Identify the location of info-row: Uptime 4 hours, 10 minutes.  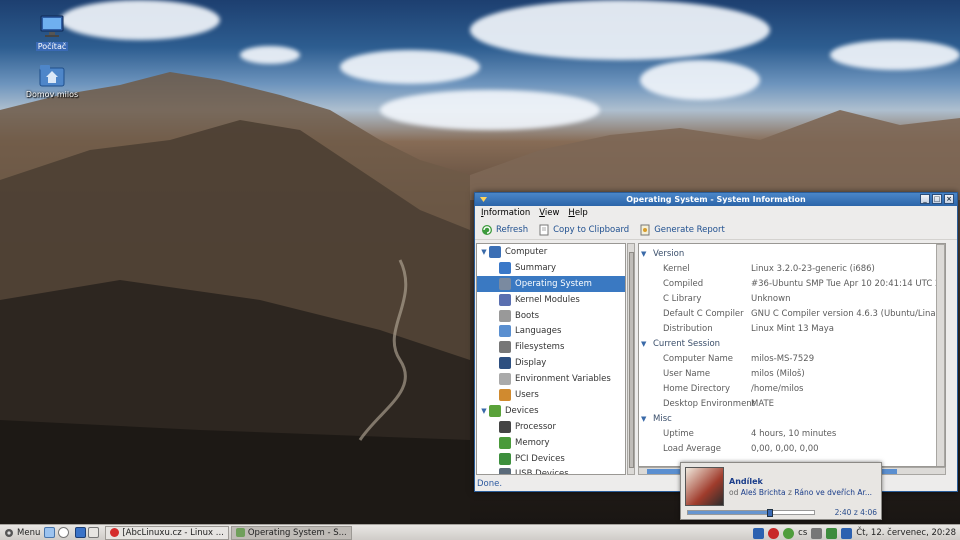
(792, 433).